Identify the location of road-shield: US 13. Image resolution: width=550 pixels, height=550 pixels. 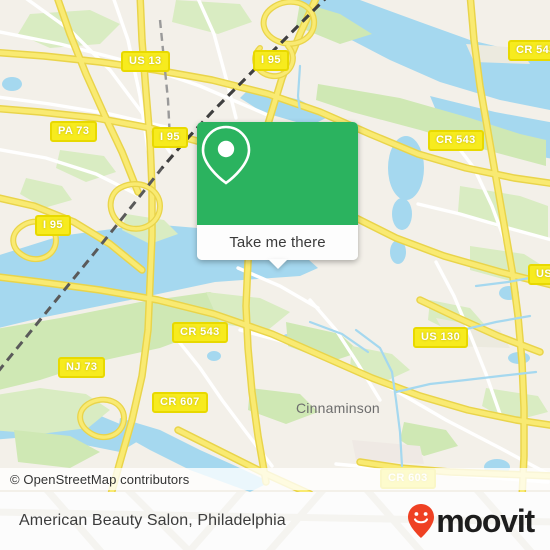
(145, 61).